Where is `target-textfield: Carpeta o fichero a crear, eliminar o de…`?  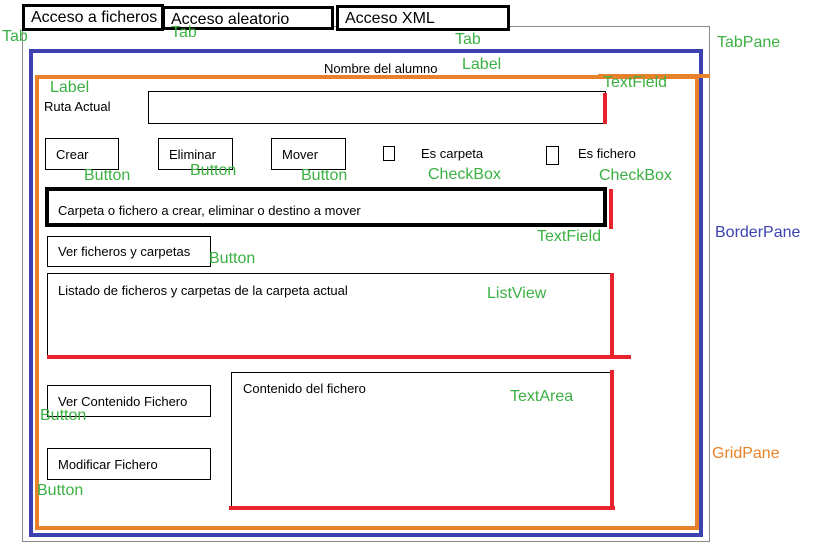
target-textfield: Carpeta o fichero a crear, eliminar o de… is located at coordinates (326, 207).